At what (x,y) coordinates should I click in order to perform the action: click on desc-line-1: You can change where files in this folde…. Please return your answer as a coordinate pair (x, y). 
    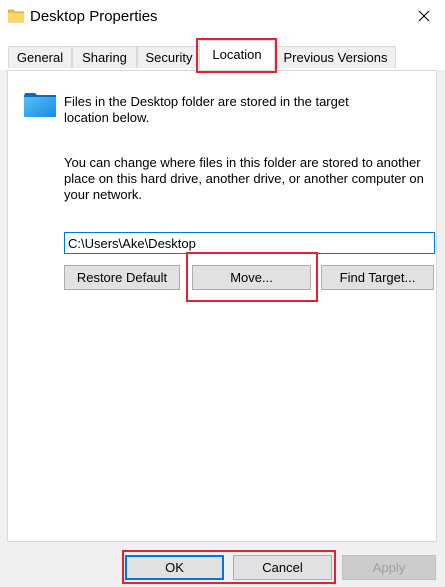
    Looking at the image, I should click on (242, 162).